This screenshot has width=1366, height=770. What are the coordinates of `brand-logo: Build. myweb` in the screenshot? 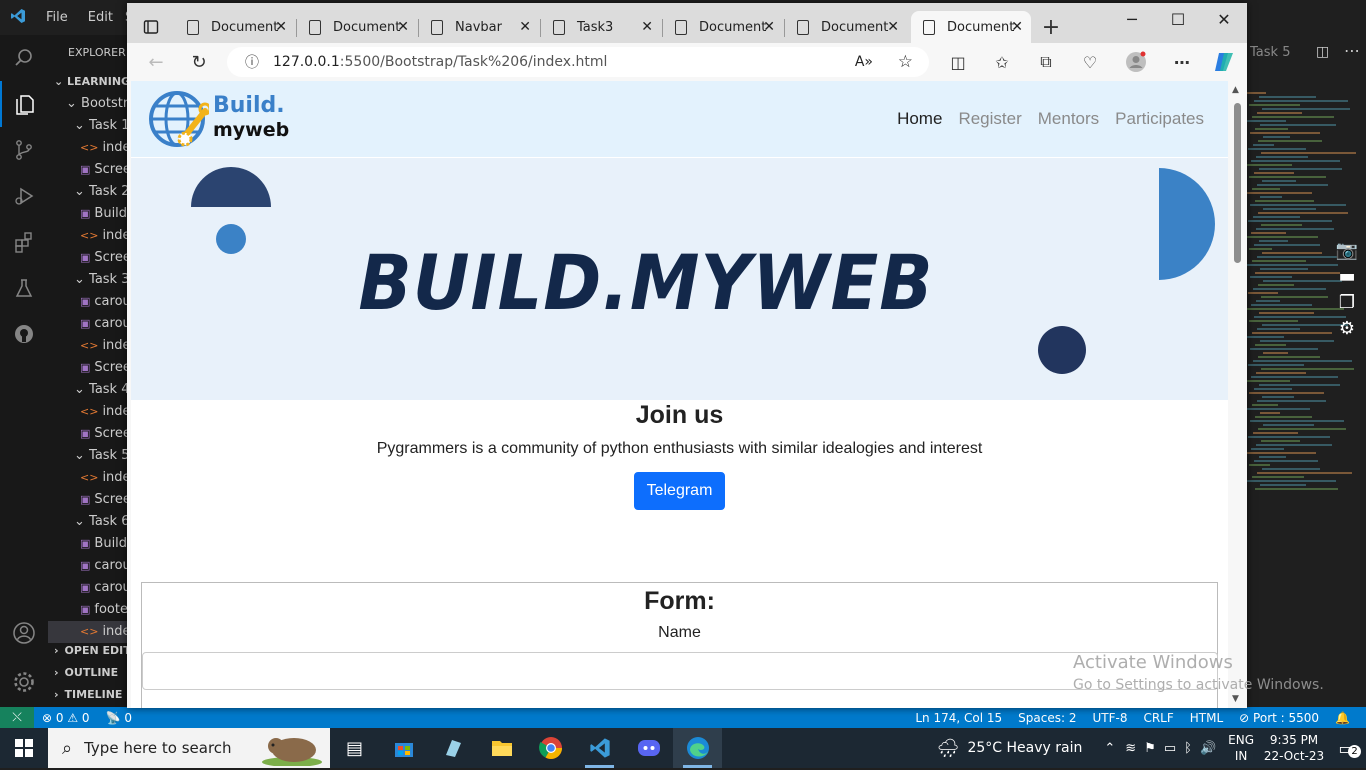 It's located at (218, 119).